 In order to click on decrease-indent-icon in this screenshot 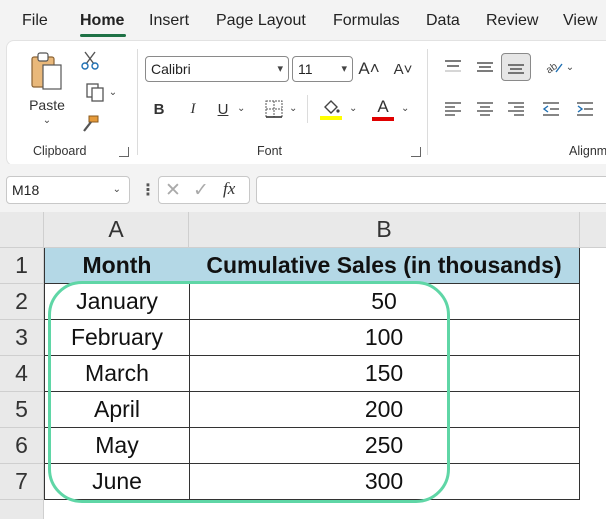, I will do `click(550, 109)`.